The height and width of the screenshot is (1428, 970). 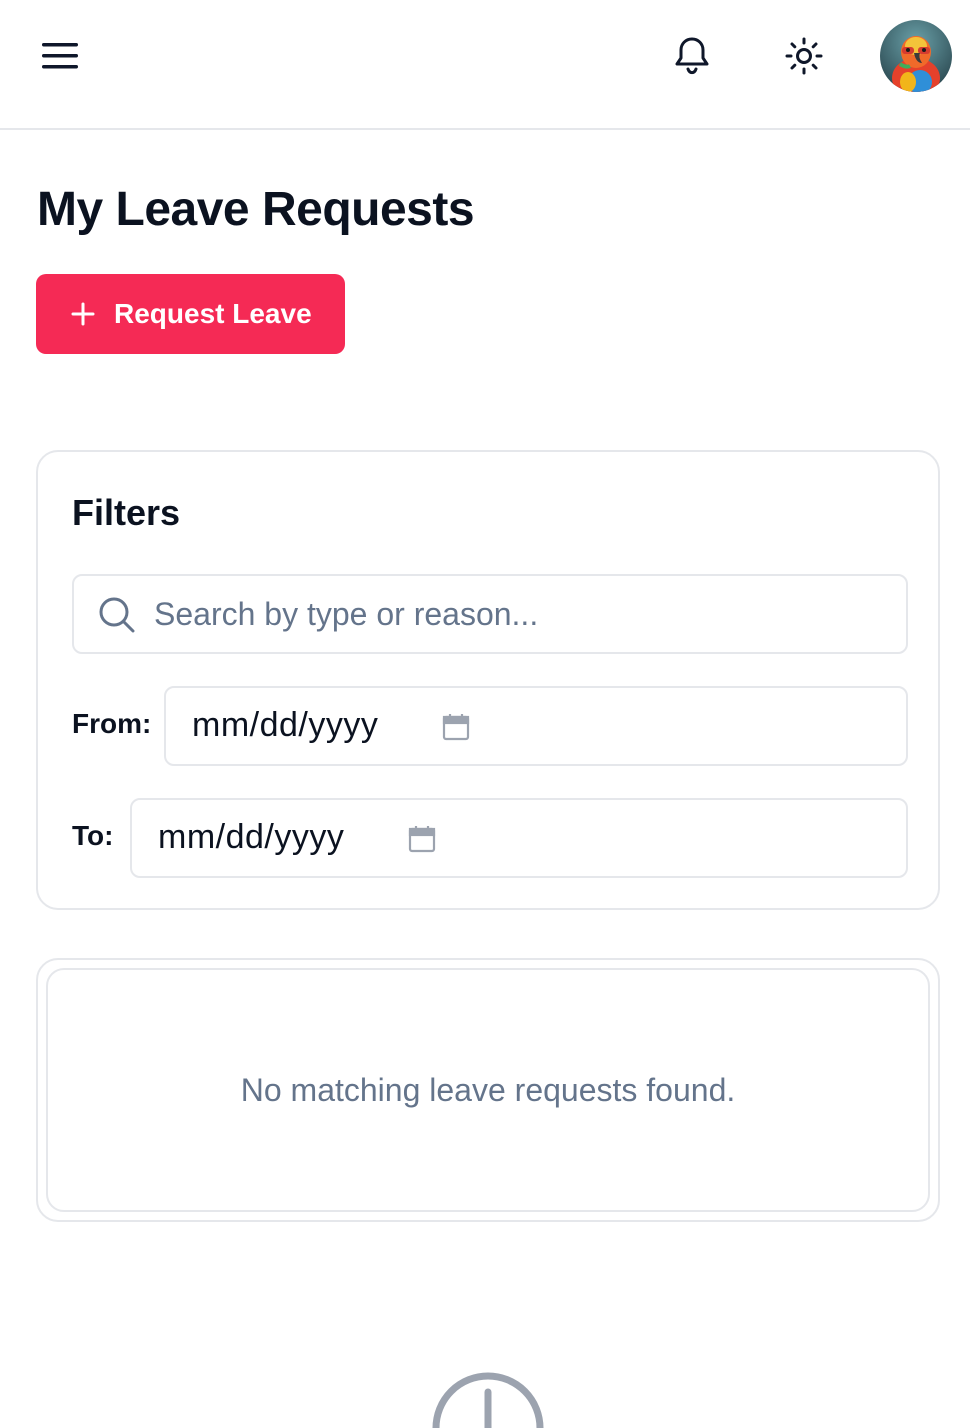 I want to click on to-date-field: mm/dd/yyyy, so click(x=519, y=838).